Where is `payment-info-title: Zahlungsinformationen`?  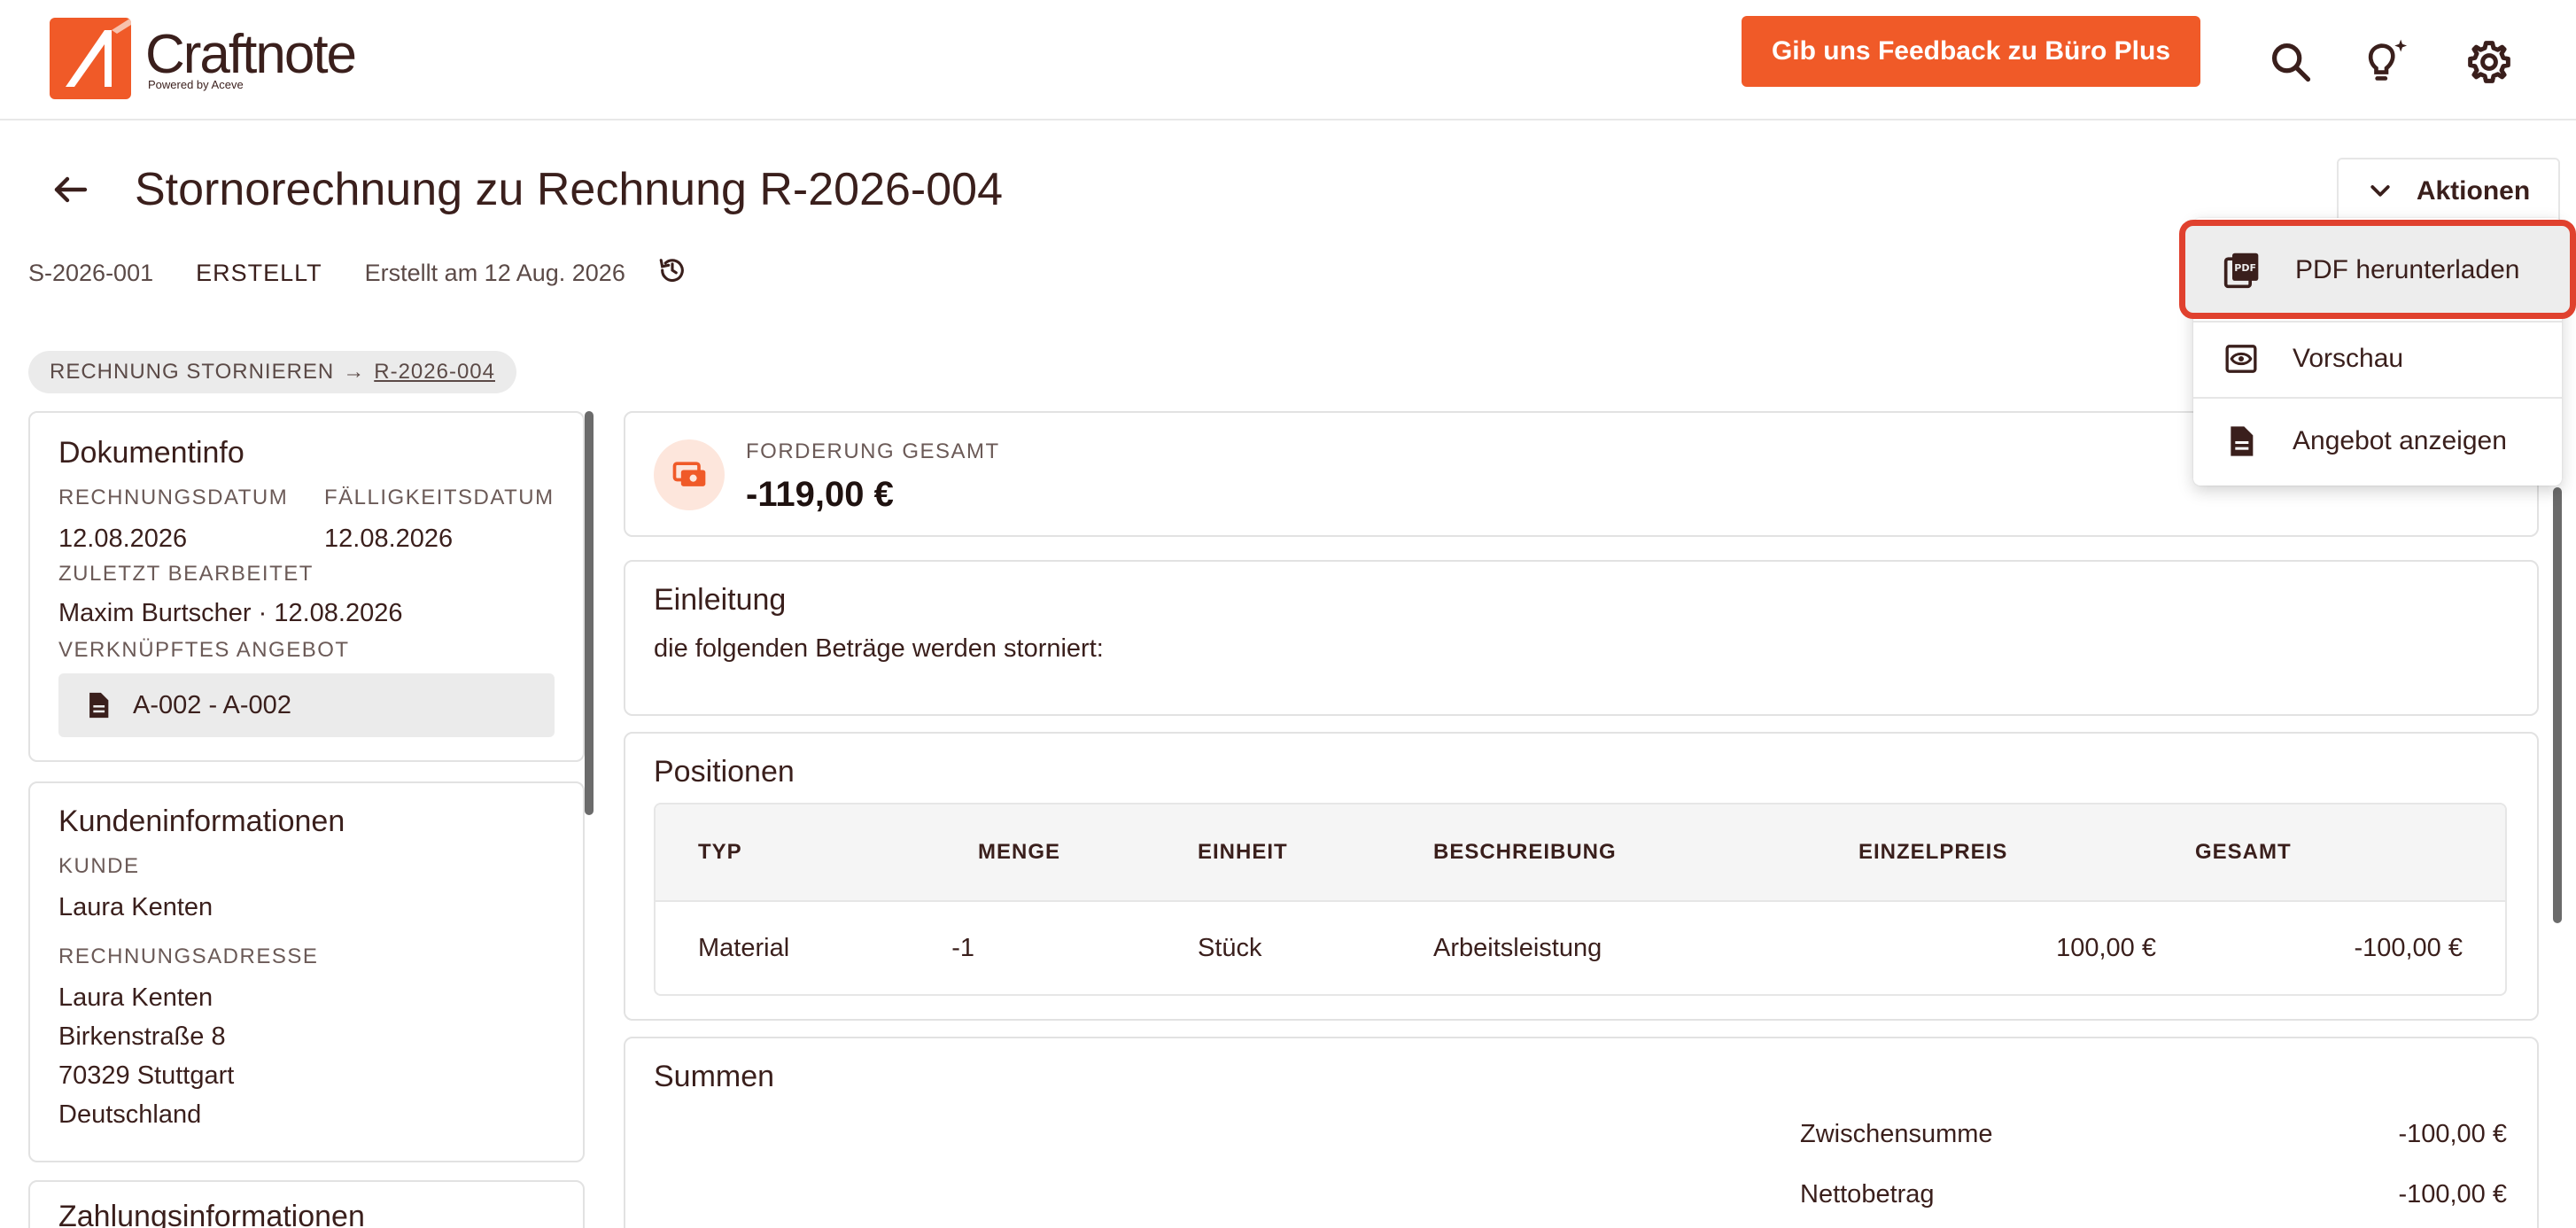 payment-info-title: Zahlungsinformationen is located at coordinates (211, 1214).